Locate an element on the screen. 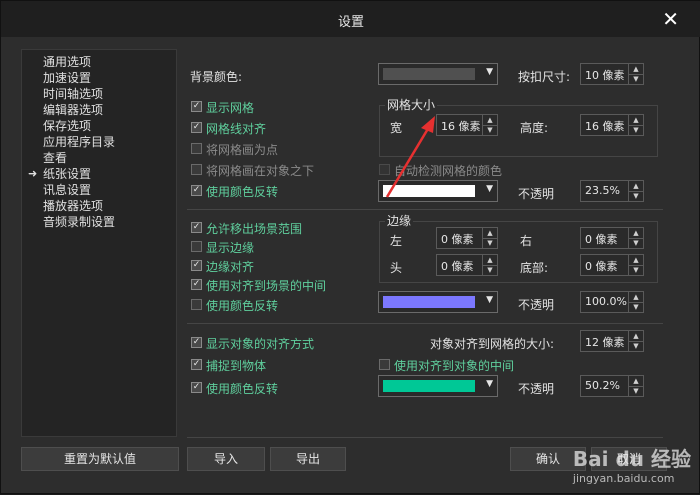 The height and width of the screenshot is (495, 700). annotation-arrow is located at coordinates (410, 157).